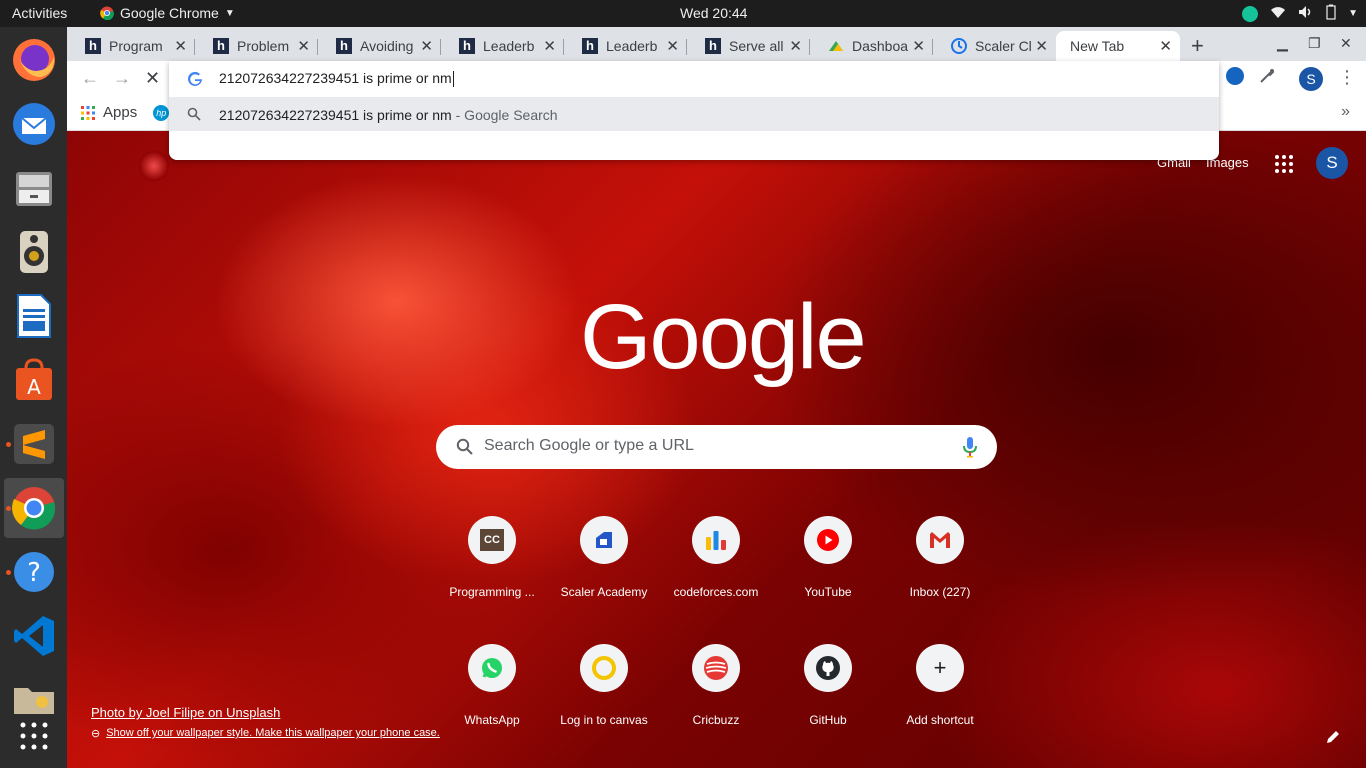  What do you see at coordinates (34, 124) in the screenshot?
I see `thunderbird-launcher` at bounding box center [34, 124].